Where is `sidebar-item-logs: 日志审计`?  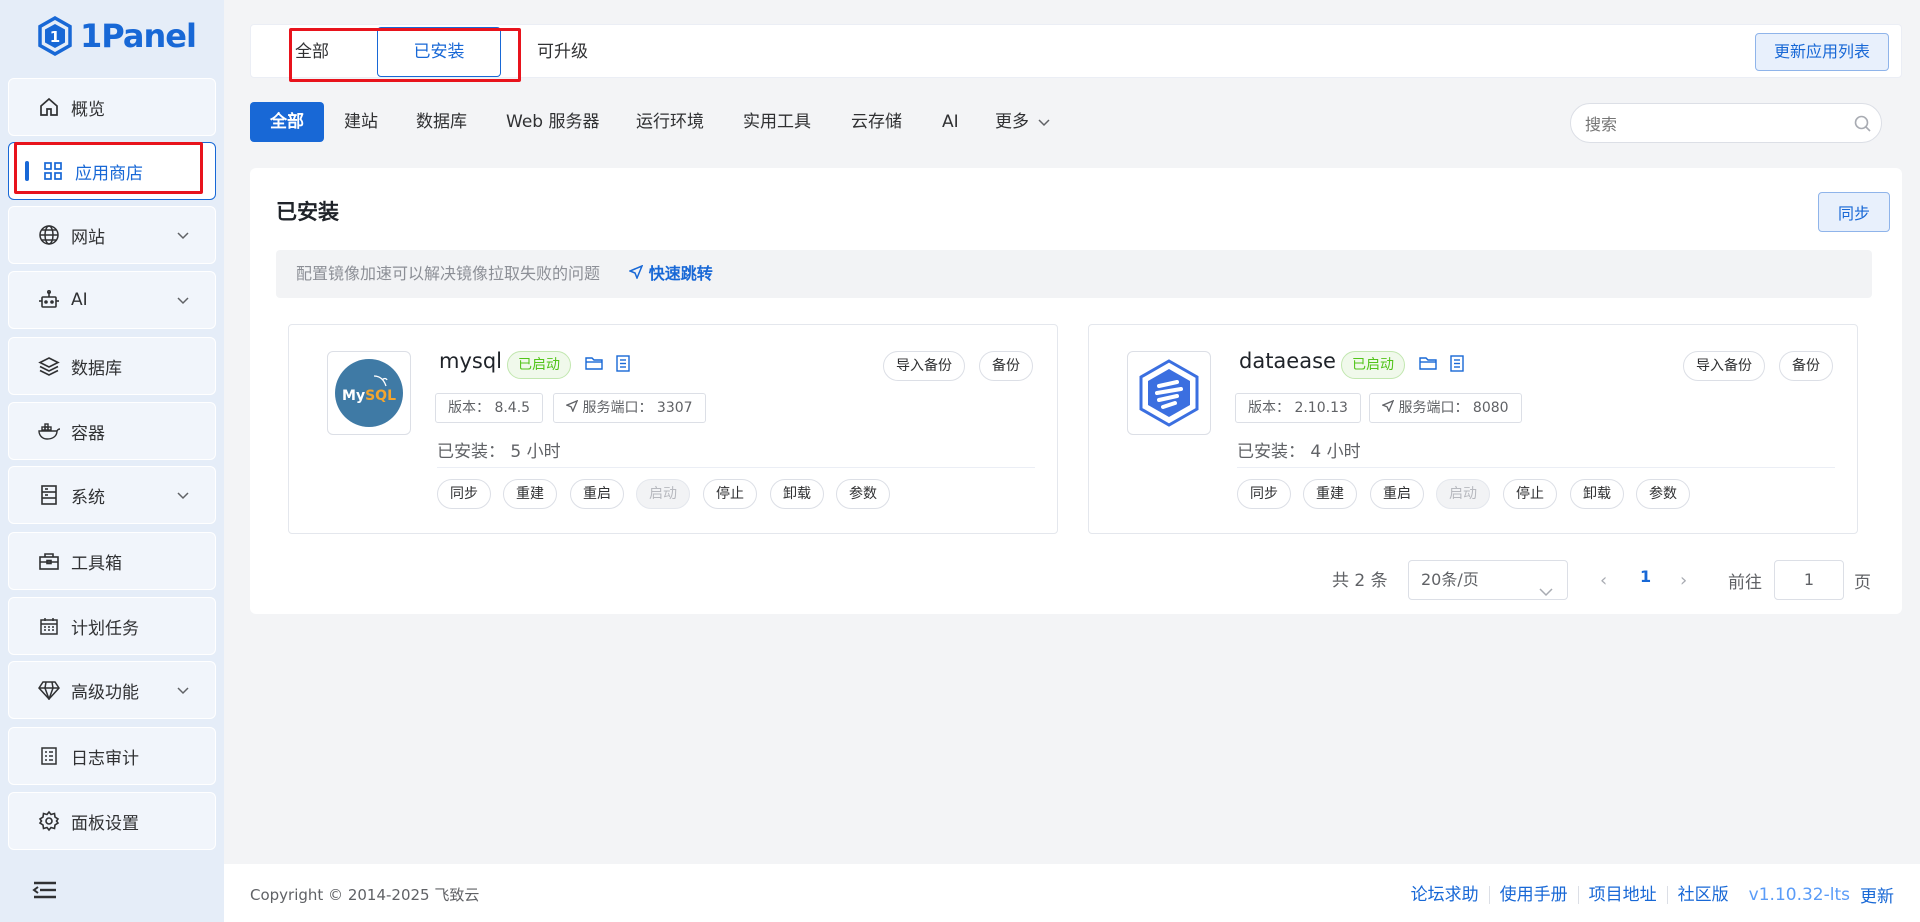
sidebar-item-logs: 日志审计 is located at coordinates (112, 756).